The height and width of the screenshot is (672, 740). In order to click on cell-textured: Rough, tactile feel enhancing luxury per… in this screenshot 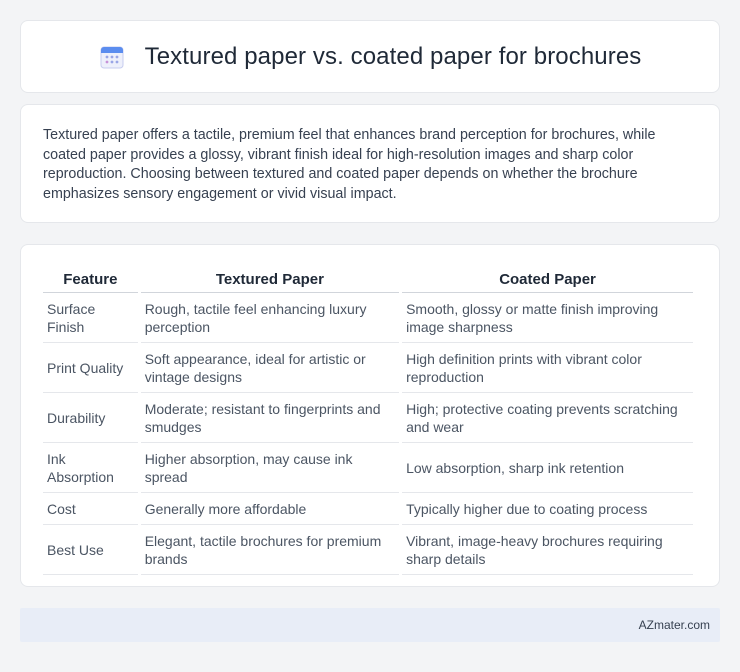, I will do `click(270, 318)`.